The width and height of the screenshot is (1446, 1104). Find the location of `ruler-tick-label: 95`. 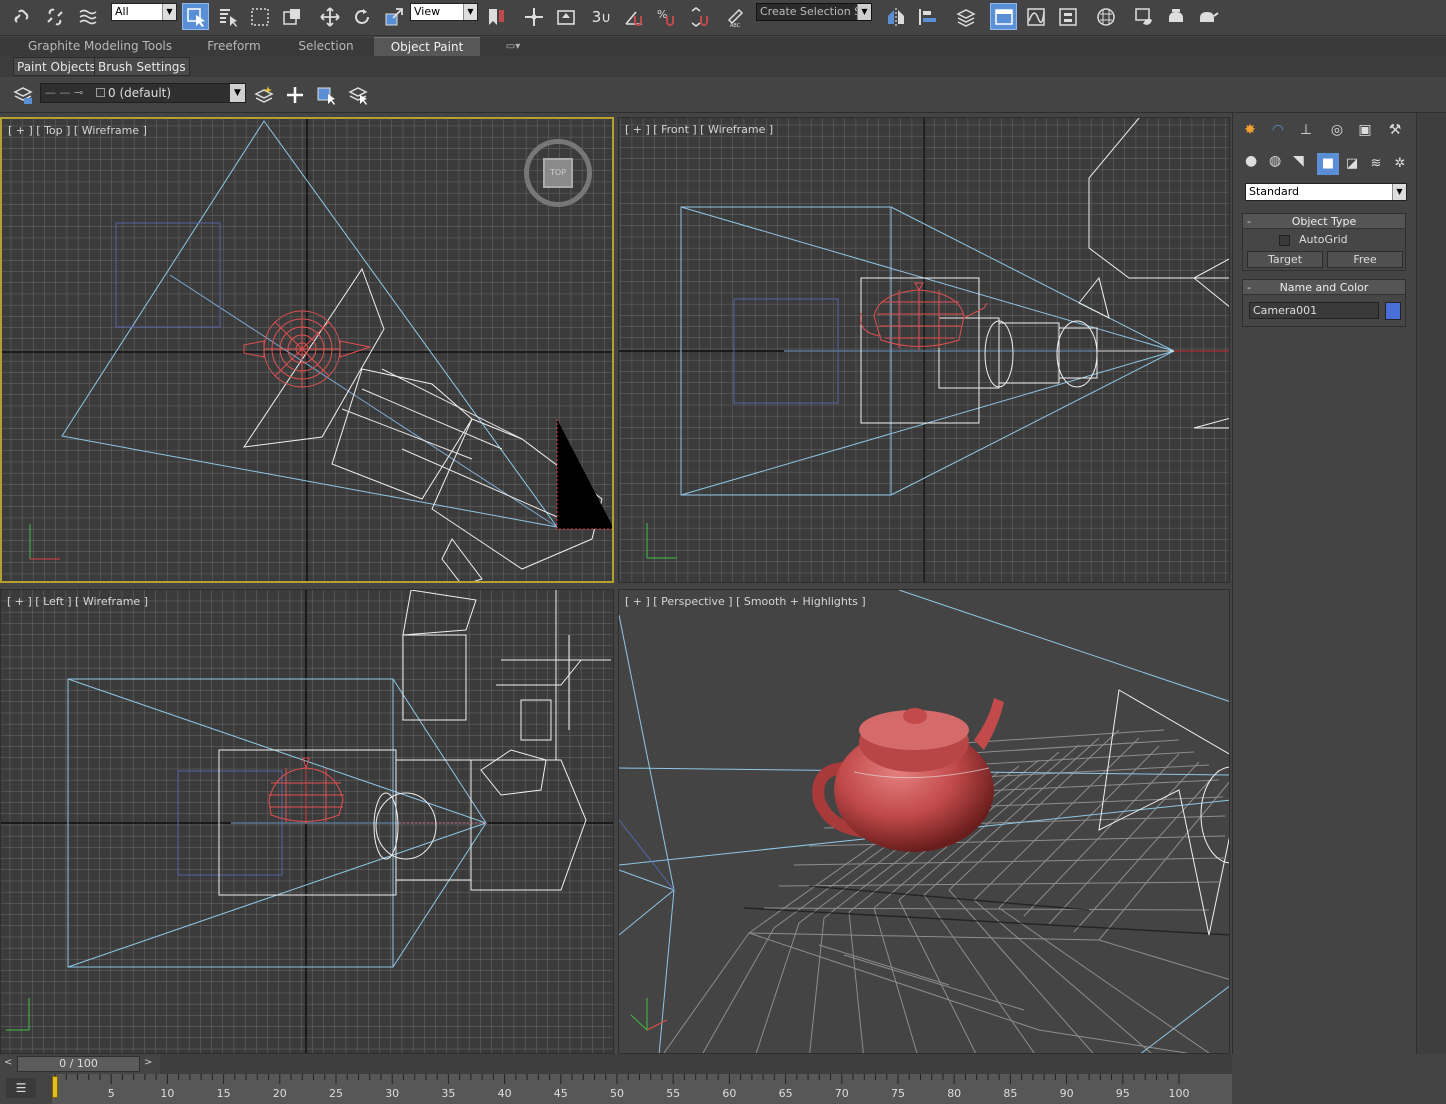

ruler-tick-label: 95 is located at coordinates (1122, 1093).